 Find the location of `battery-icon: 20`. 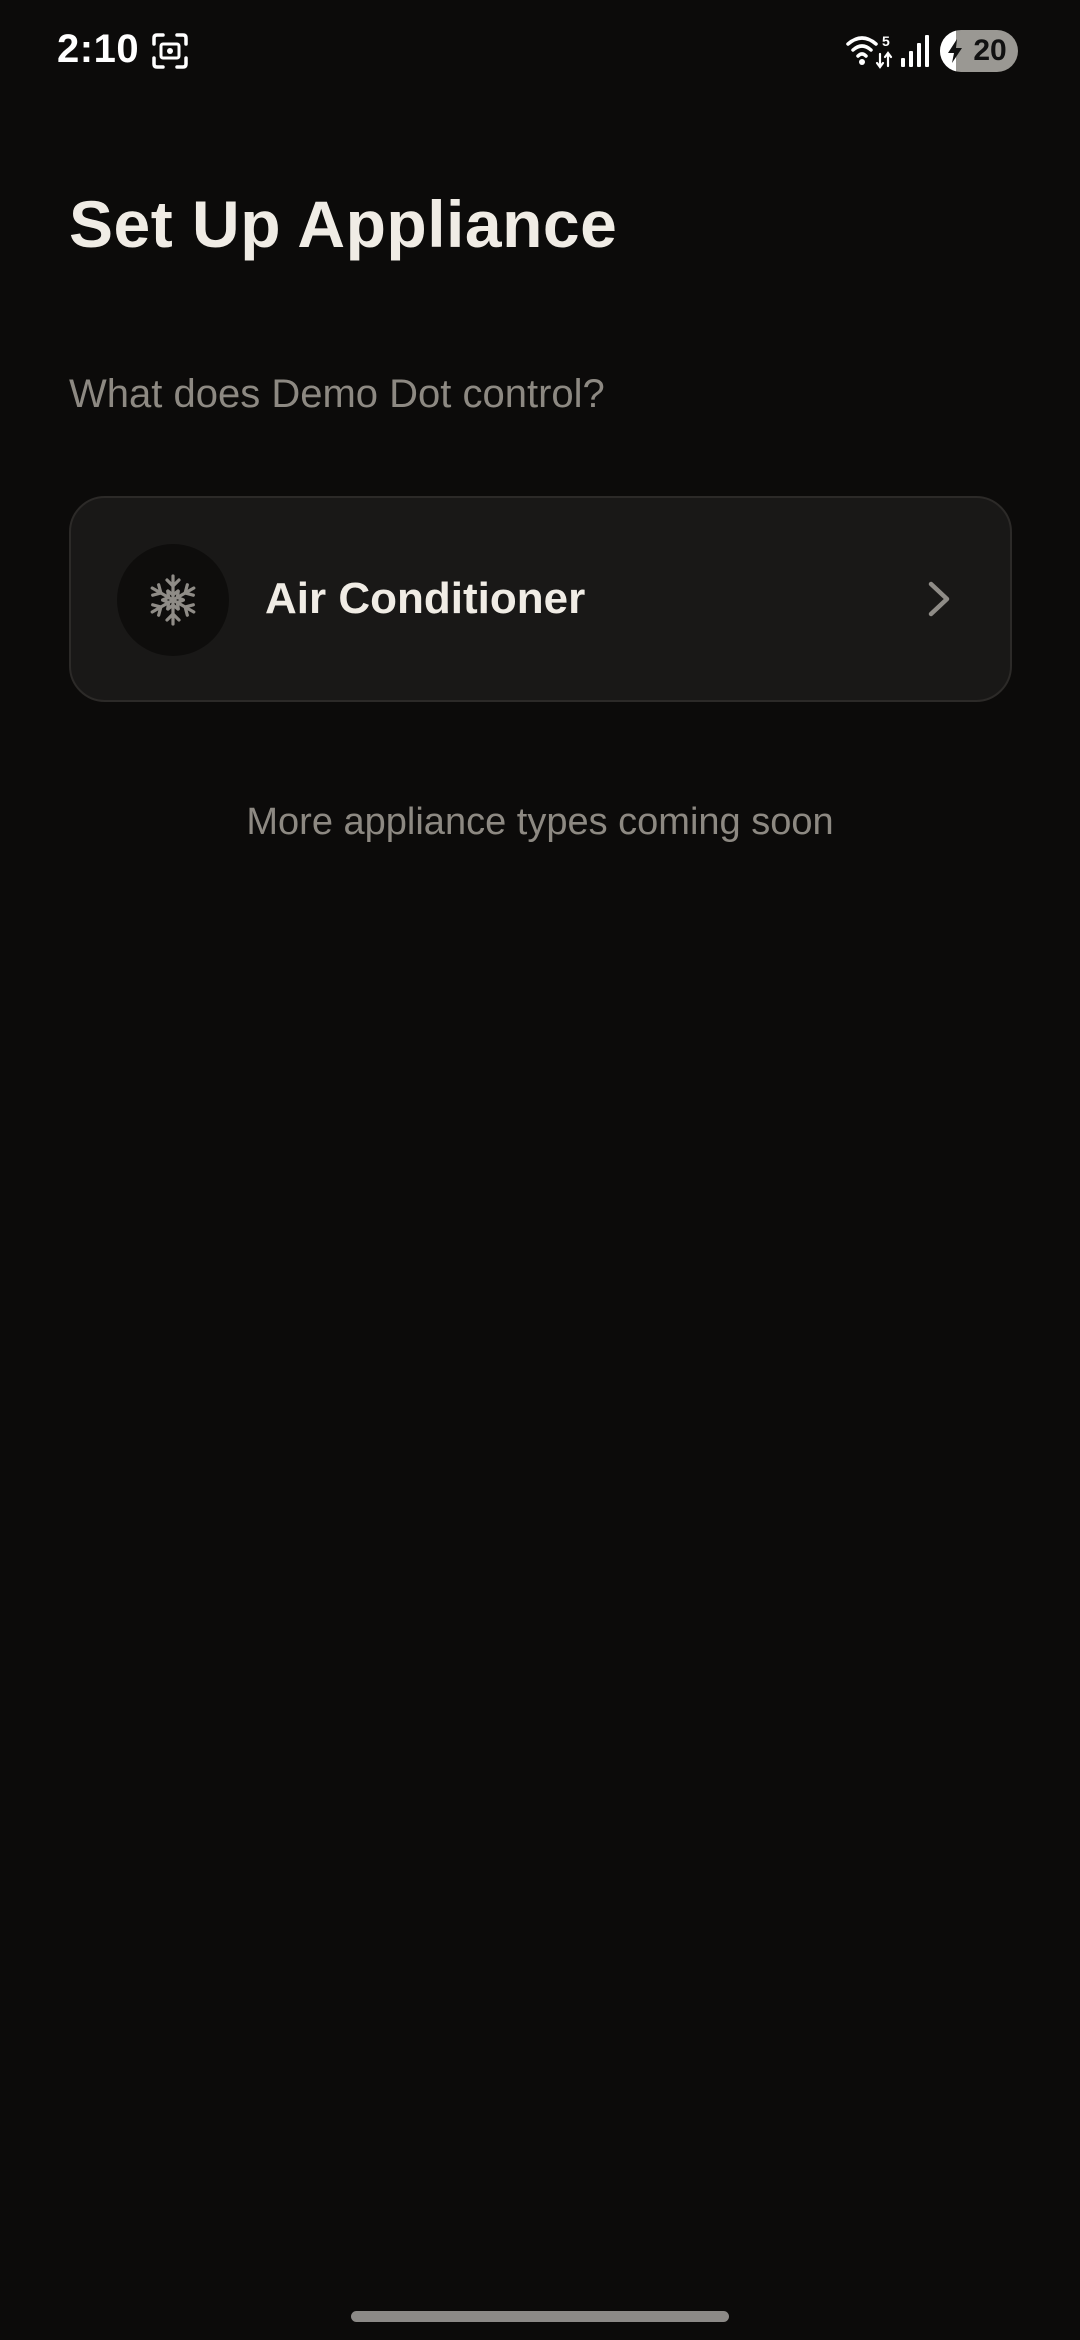

battery-icon: 20 is located at coordinates (979, 51).